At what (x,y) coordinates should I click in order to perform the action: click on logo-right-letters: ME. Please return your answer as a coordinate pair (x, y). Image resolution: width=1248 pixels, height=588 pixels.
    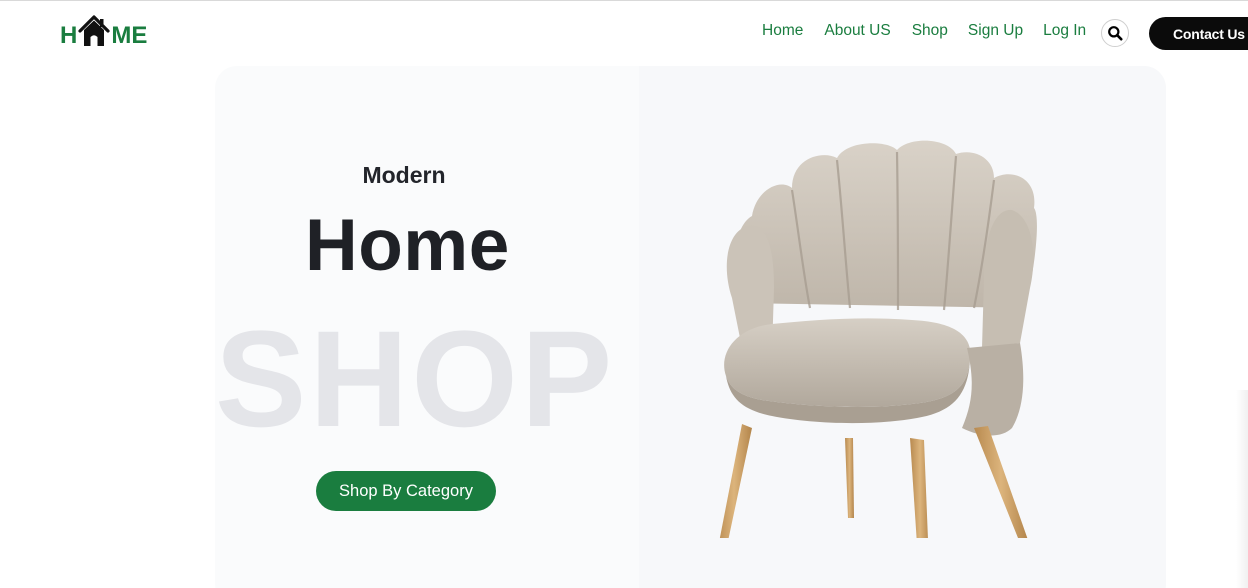
    Looking at the image, I should click on (129, 35).